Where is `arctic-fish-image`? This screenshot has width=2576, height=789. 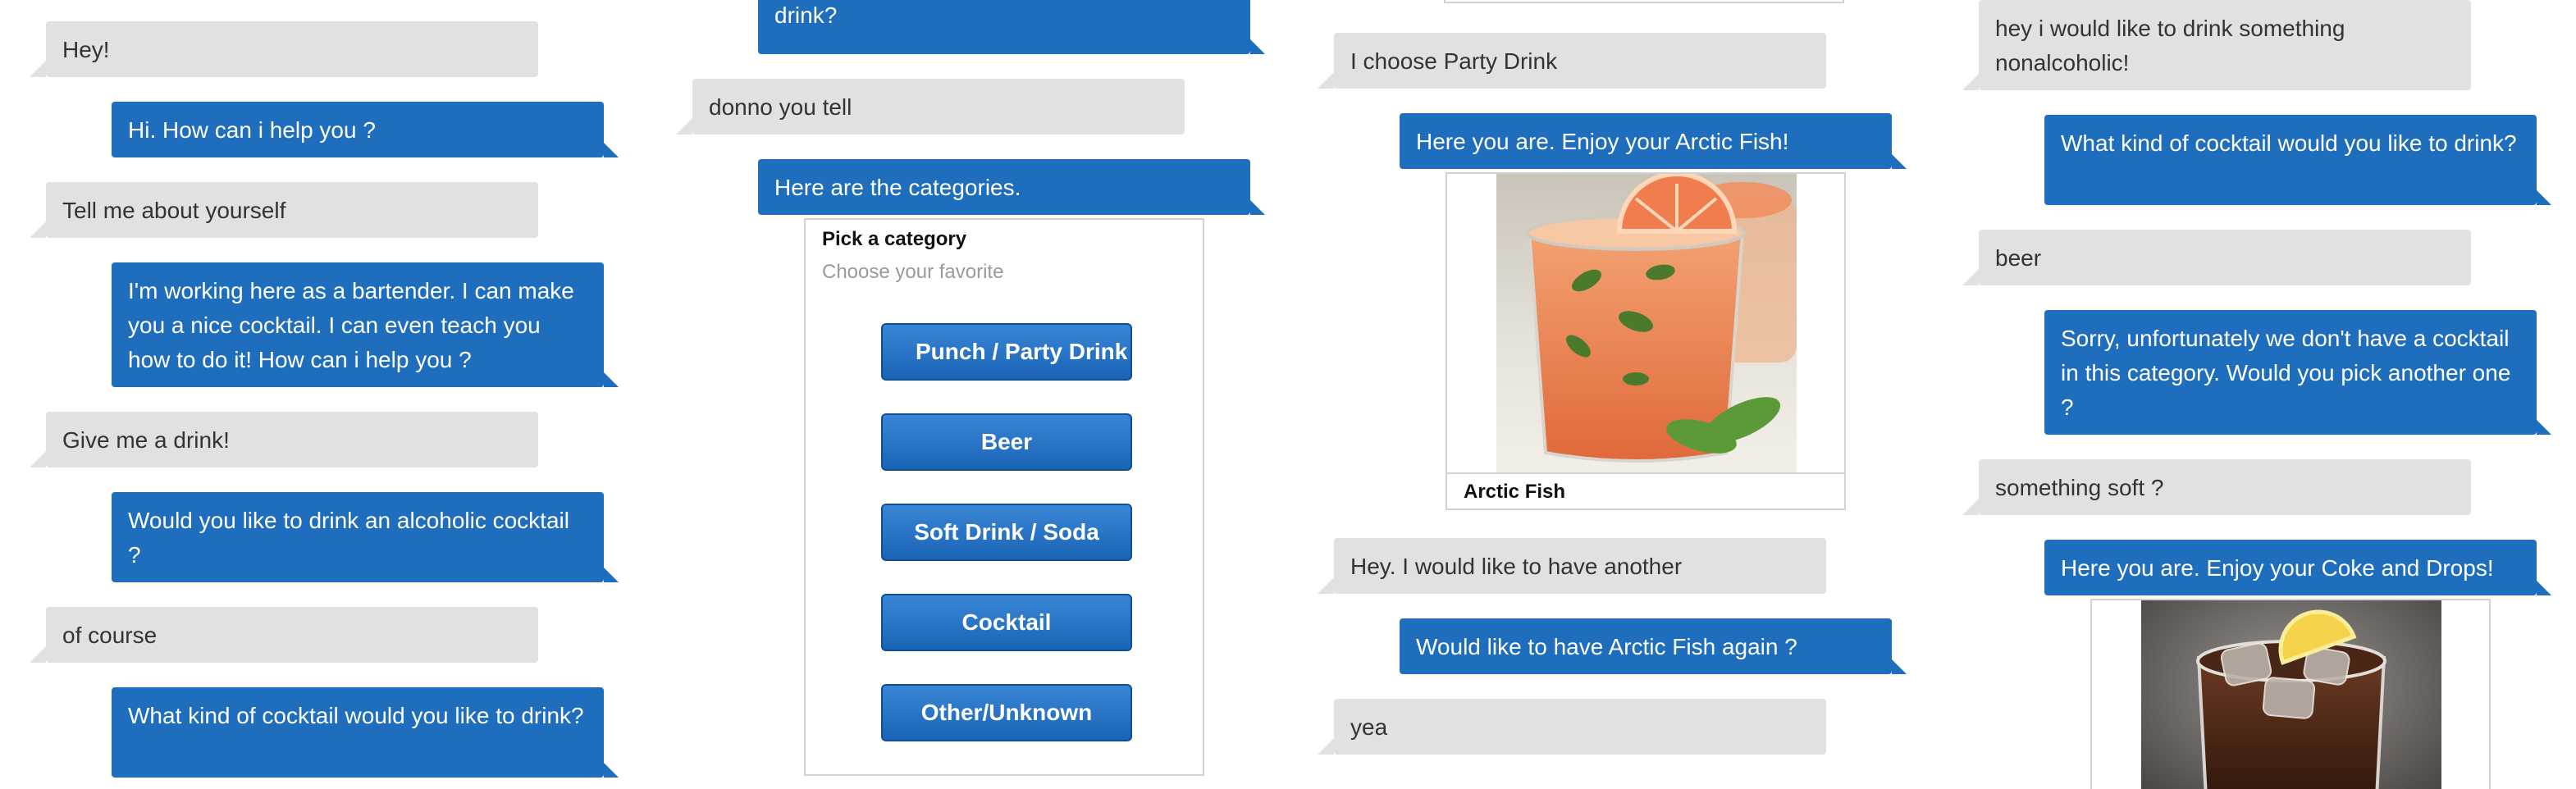 arctic-fish-image is located at coordinates (1647, 323).